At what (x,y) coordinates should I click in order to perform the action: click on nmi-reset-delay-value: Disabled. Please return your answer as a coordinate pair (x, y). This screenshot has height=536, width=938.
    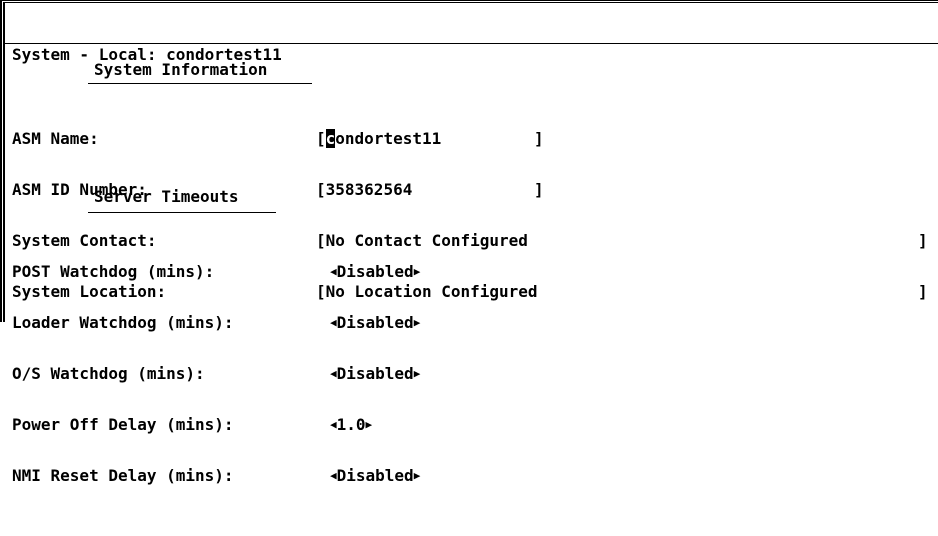
    Looking at the image, I should click on (375, 475).